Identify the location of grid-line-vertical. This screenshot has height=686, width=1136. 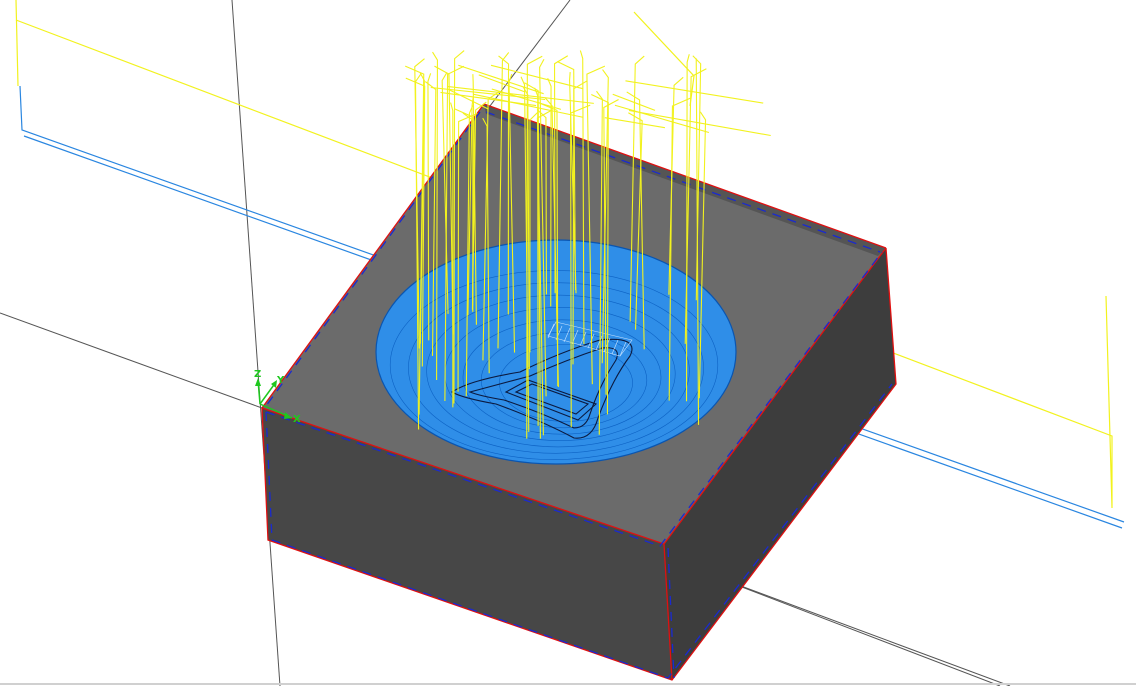
(256, 343).